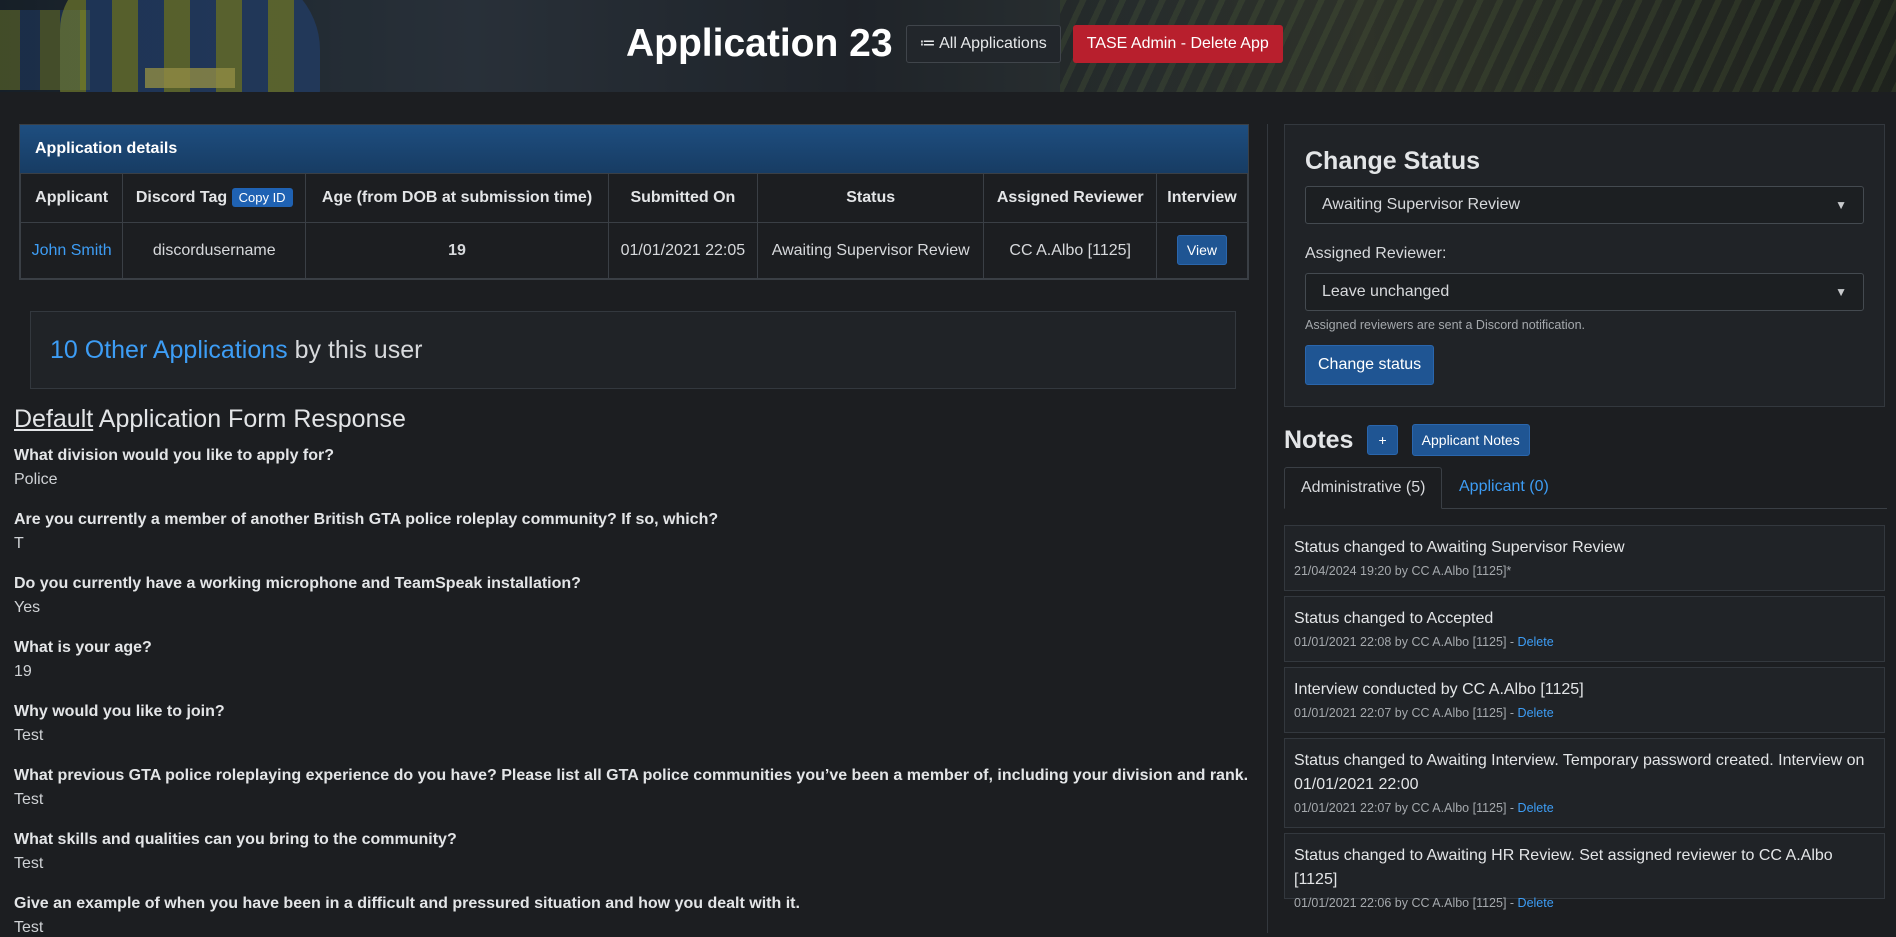  Describe the element at coordinates (1403, 571) in the screenshot. I see `note-meta: 21/04/2024 19:20 by CC A.Albo [1125]*` at that location.